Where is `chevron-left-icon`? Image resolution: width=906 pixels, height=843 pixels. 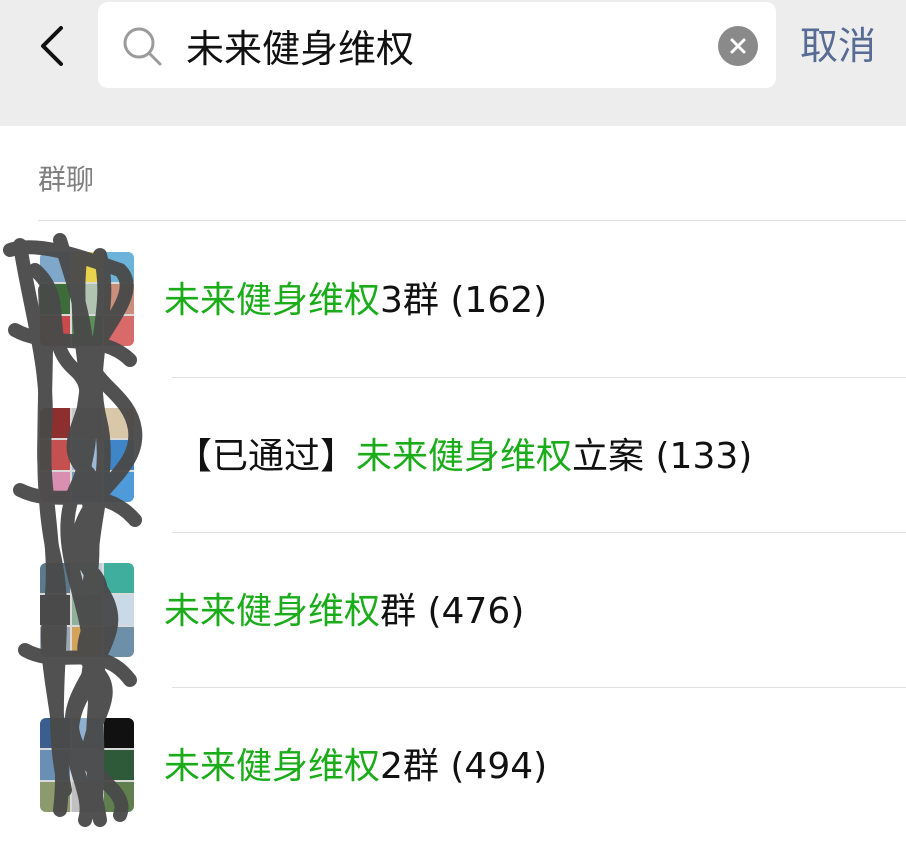 chevron-left-icon is located at coordinates (52, 46).